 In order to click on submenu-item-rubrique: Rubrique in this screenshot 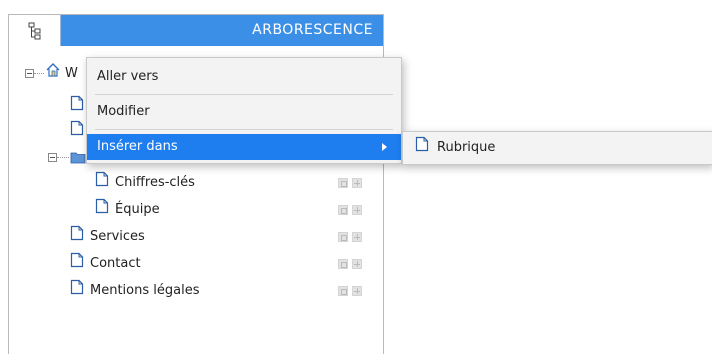, I will do `click(455, 148)`.